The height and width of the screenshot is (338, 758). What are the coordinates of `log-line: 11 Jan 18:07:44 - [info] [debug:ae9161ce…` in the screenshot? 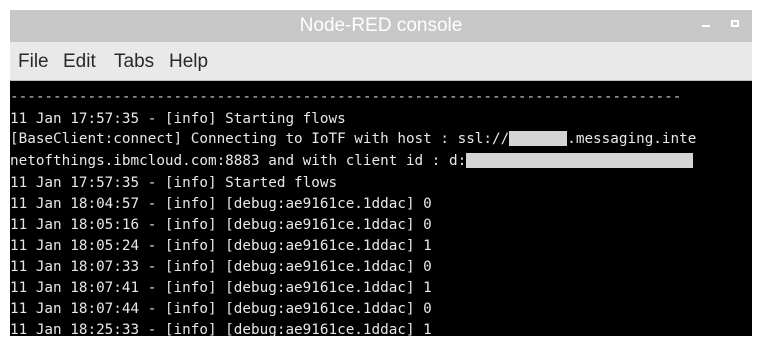 It's located at (221, 309).